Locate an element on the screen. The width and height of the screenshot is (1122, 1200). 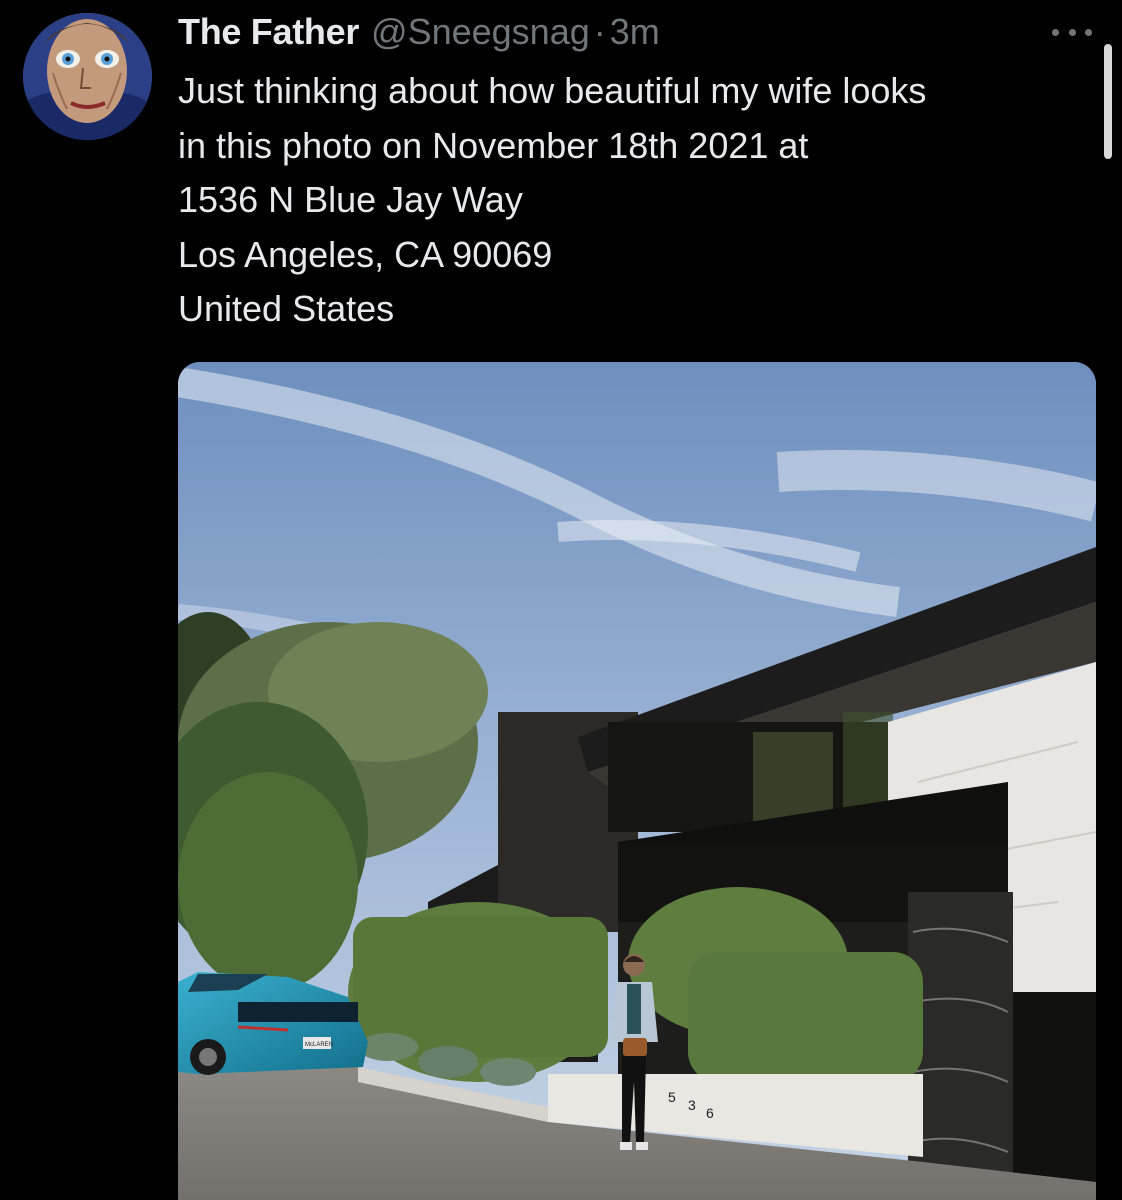
more-horizontal-icon is located at coordinates (1072, 32).